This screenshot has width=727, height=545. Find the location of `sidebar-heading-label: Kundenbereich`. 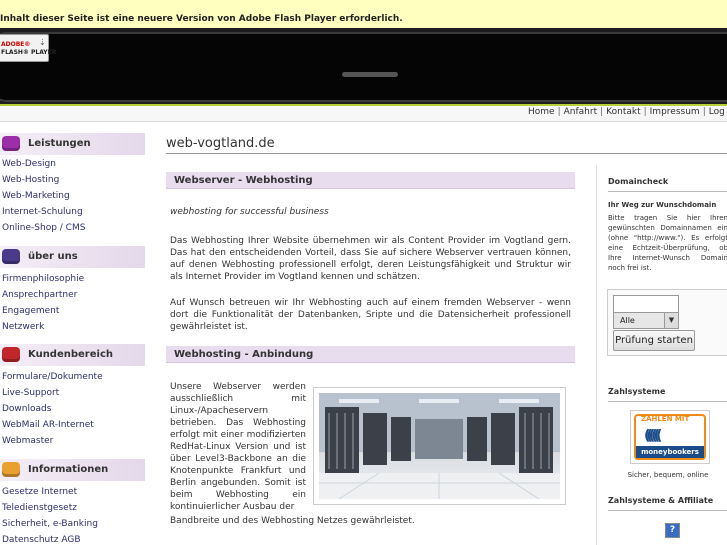

sidebar-heading-label: Kundenbereich is located at coordinates (70, 354).